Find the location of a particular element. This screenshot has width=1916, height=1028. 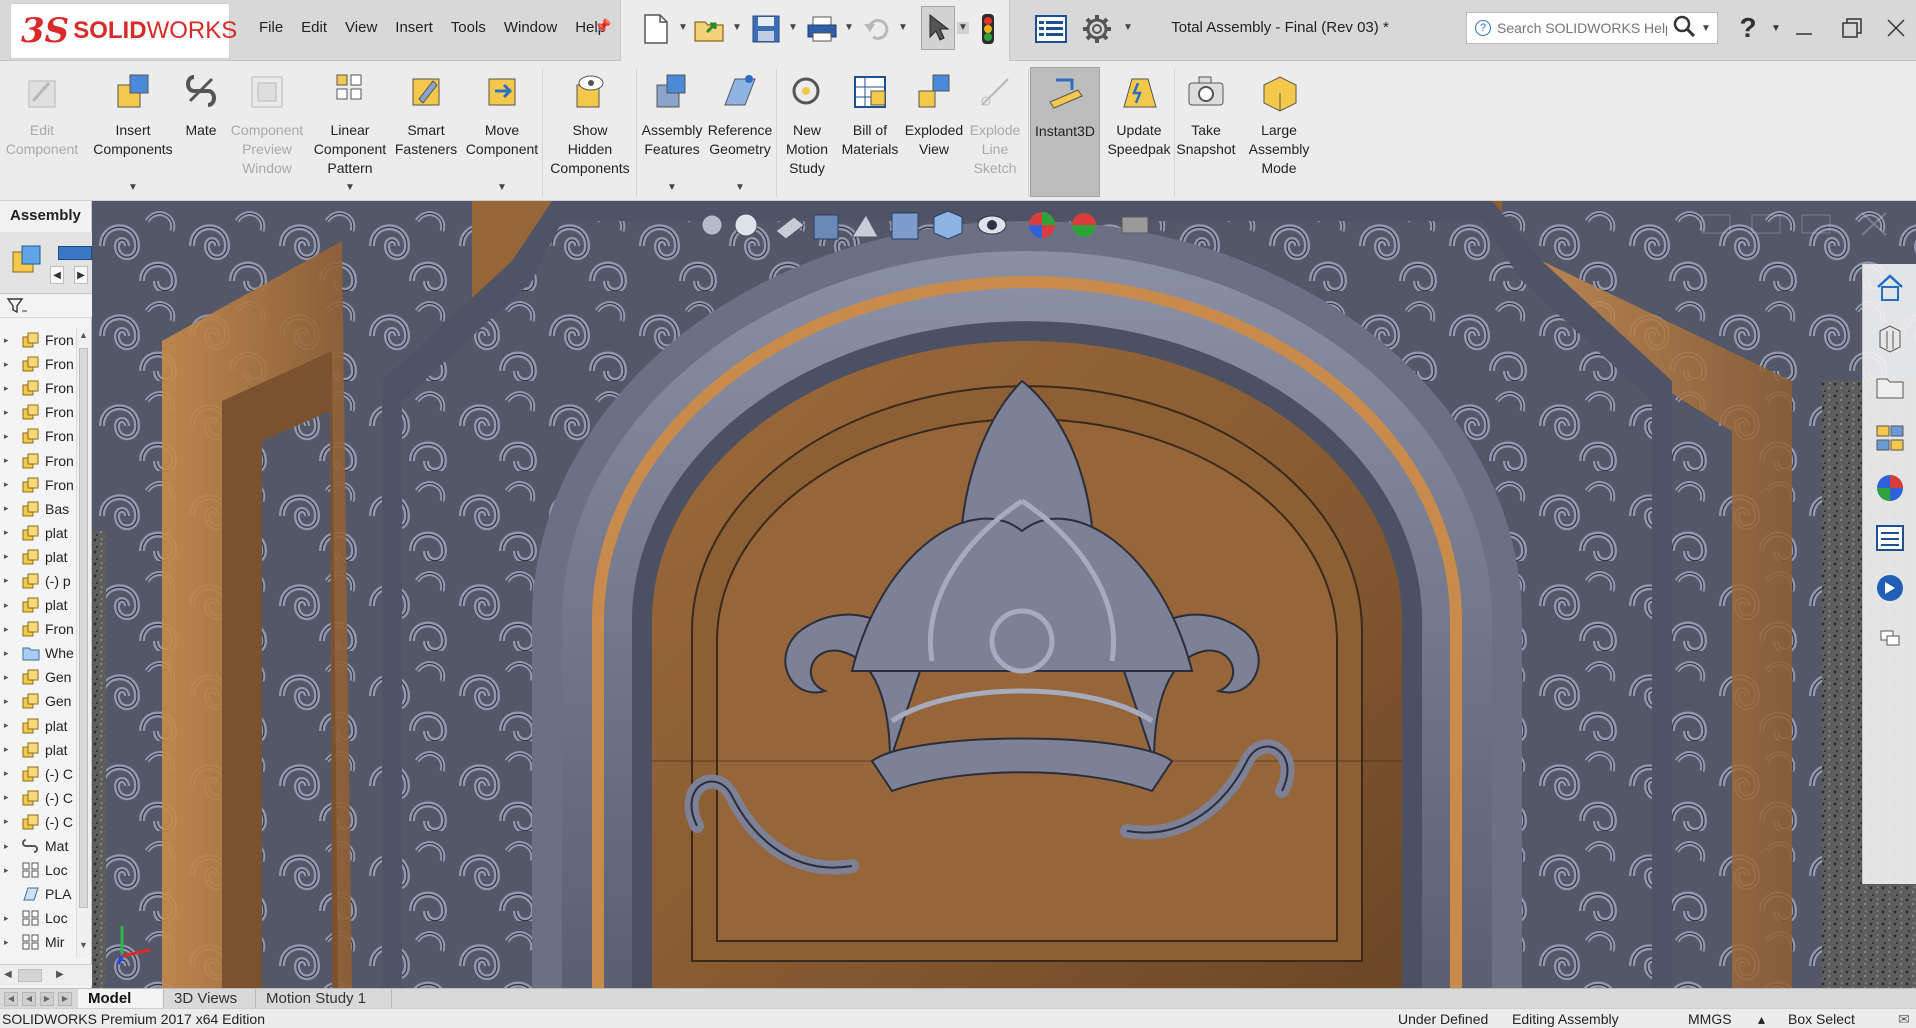

solidworks-resources-home-icon is located at coordinates (1890, 288).